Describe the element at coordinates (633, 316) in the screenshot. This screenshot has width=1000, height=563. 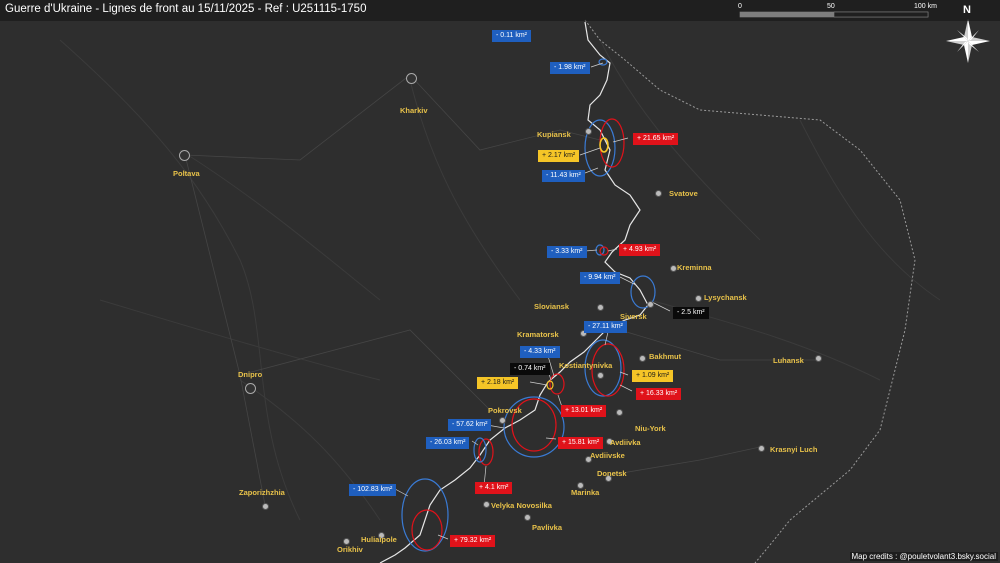
I see `city-label-siversk: Siversk` at that location.